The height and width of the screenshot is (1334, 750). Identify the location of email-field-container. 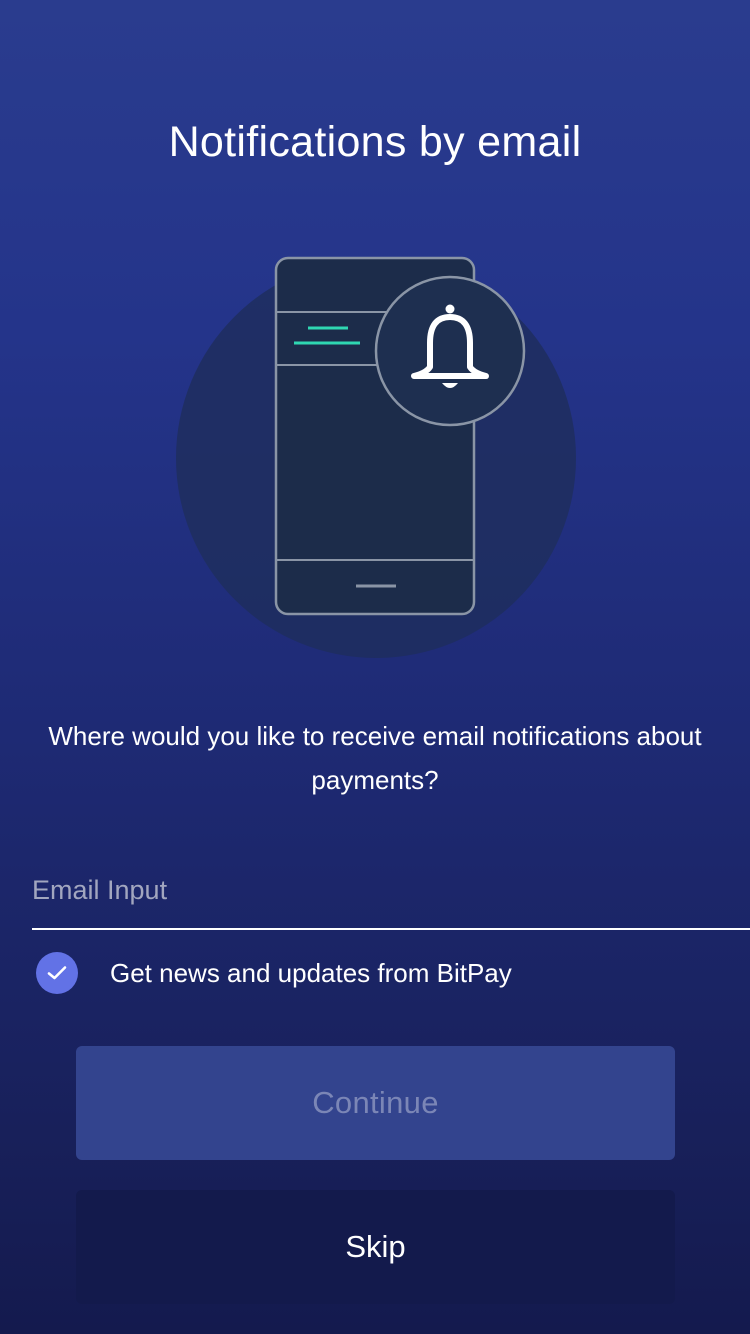
(391, 891).